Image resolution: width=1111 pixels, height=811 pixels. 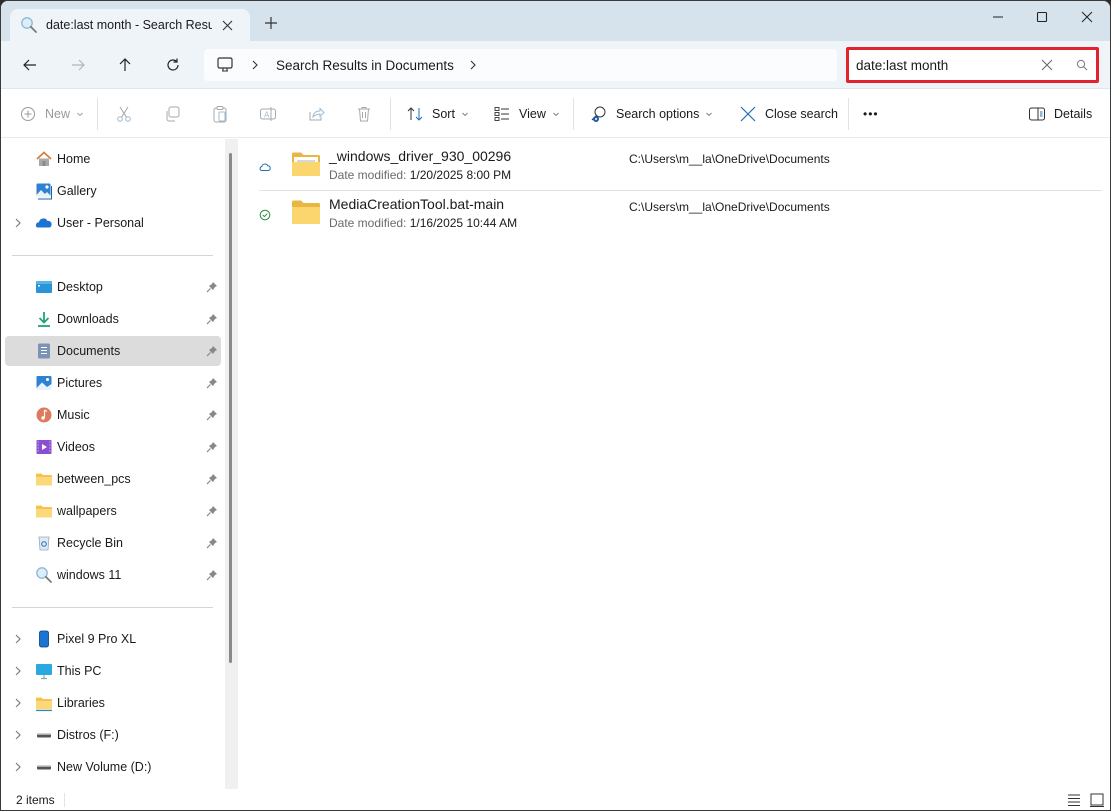 I want to click on back-button, so click(x=30, y=65).